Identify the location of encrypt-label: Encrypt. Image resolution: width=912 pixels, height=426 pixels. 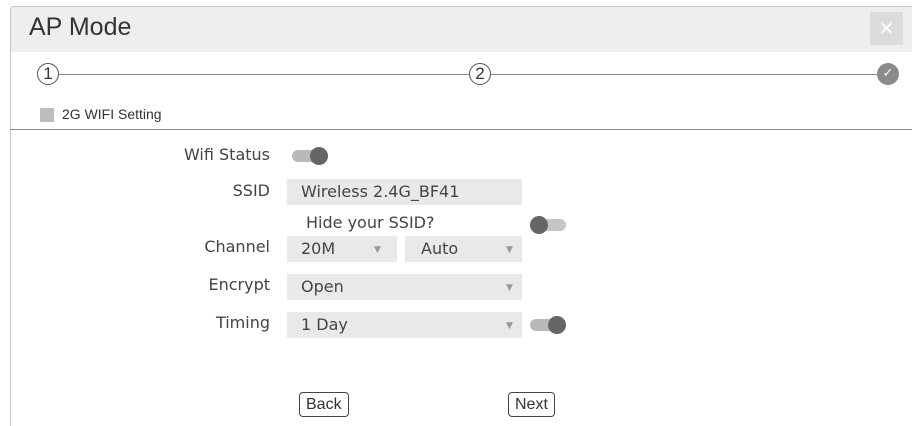
(239, 284).